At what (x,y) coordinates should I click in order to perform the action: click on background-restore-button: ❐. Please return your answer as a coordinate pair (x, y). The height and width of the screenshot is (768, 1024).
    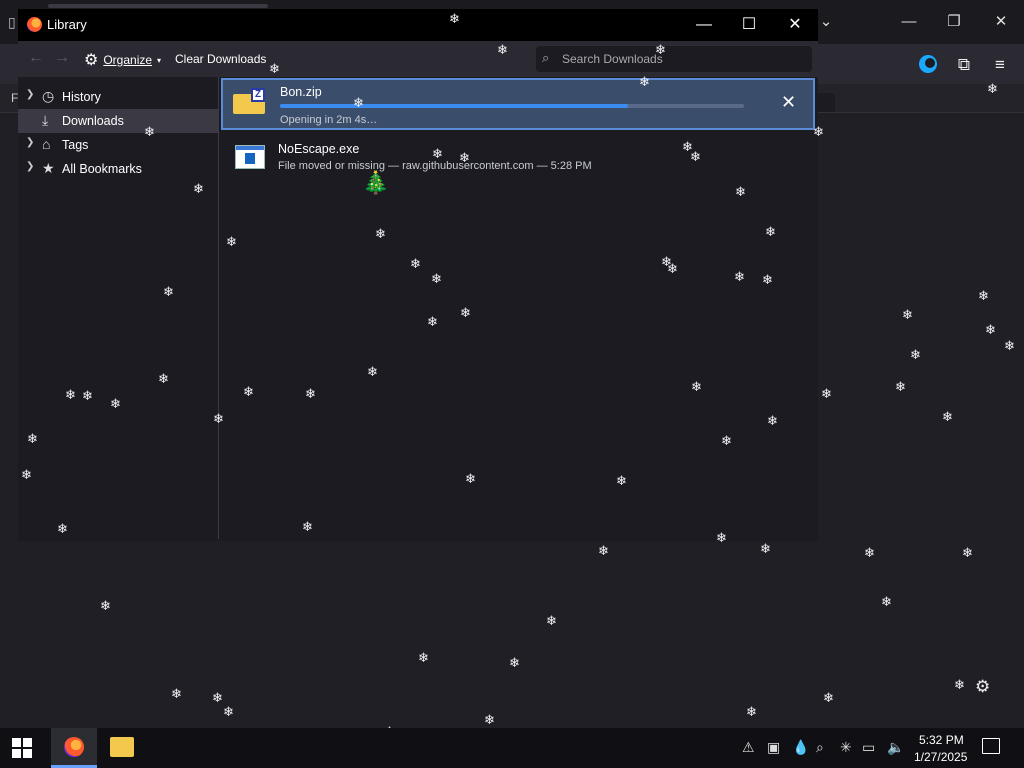
    Looking at the image, I should click on (954, 22).